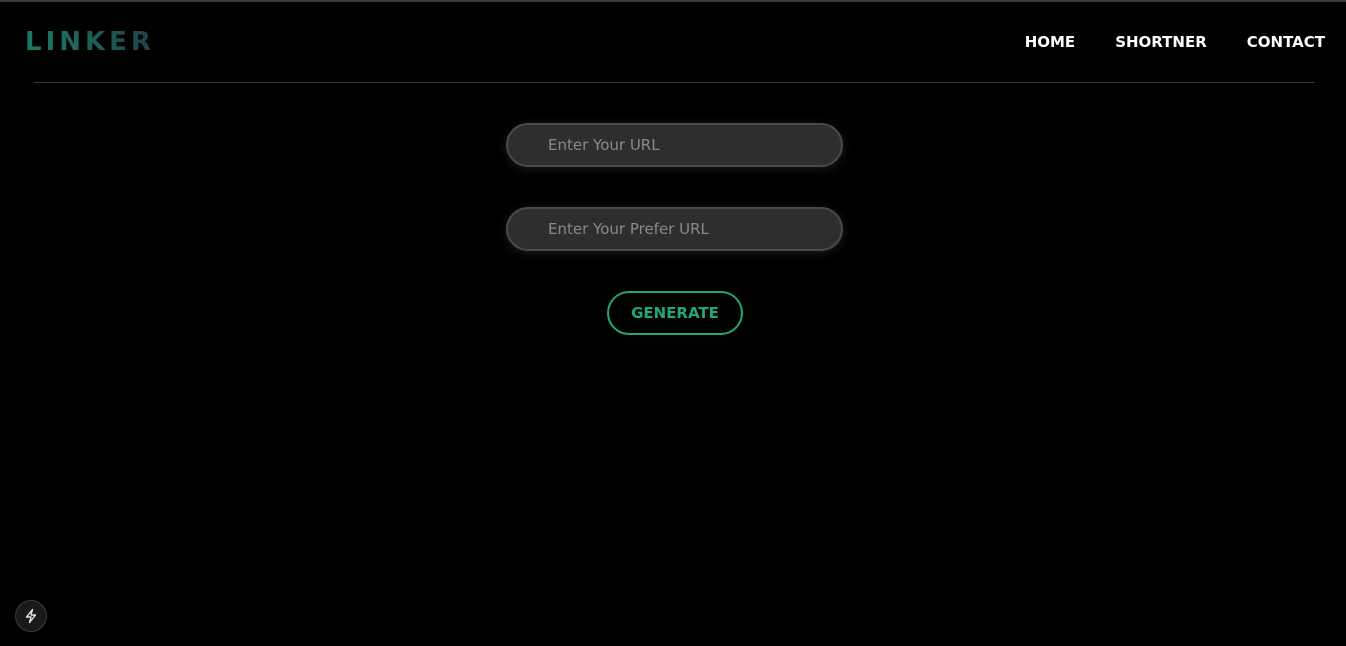  Describe the element at coordinates (673, 1) in the screenshot. I see `top-strip` at that location.